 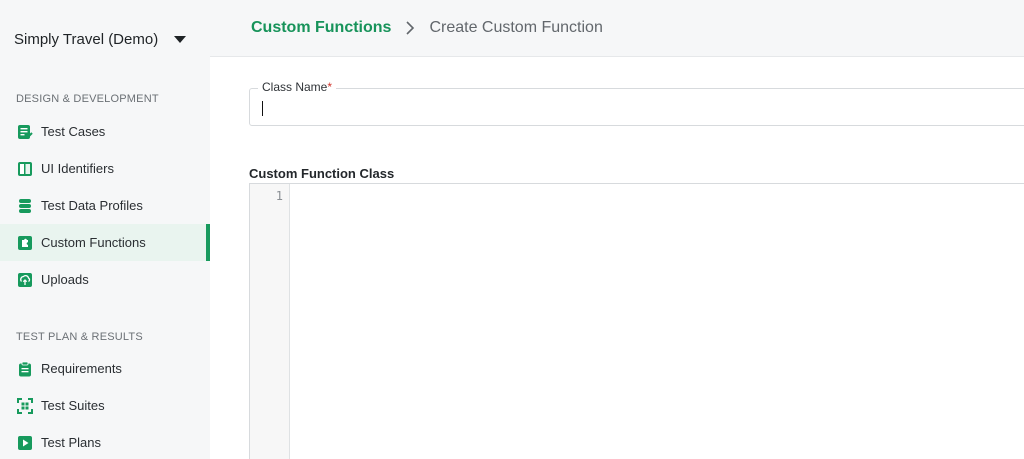 What do you see at coordinates (516, 27) in the screenshot?
I see `breadcrumb-current: Create Custom Function` at bounding box center [516, 27].